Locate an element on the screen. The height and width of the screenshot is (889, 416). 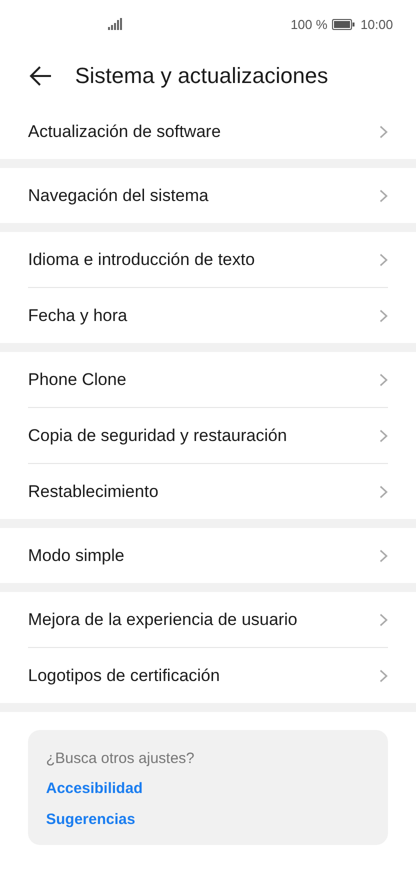
settings-item: Phone Clone is located at coordinates (208, 379).